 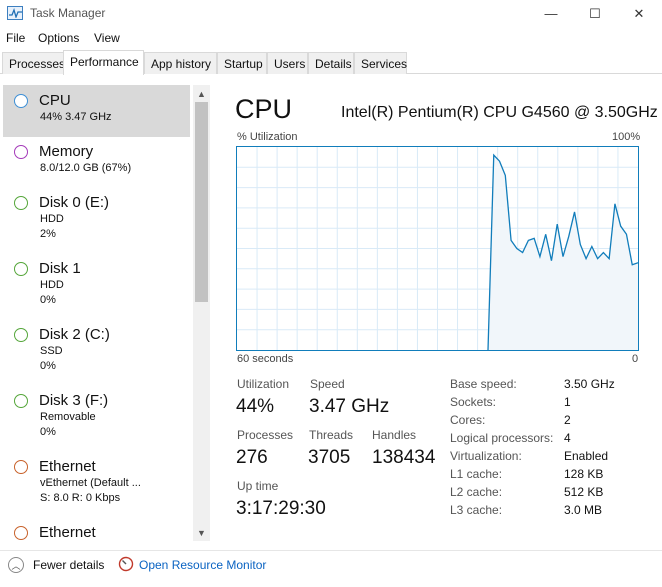 What do you see at coordinates (74, 334) in the screenshot?
I see `resource-name: Disk 2 (C:)` at bounding box center [74, 334].